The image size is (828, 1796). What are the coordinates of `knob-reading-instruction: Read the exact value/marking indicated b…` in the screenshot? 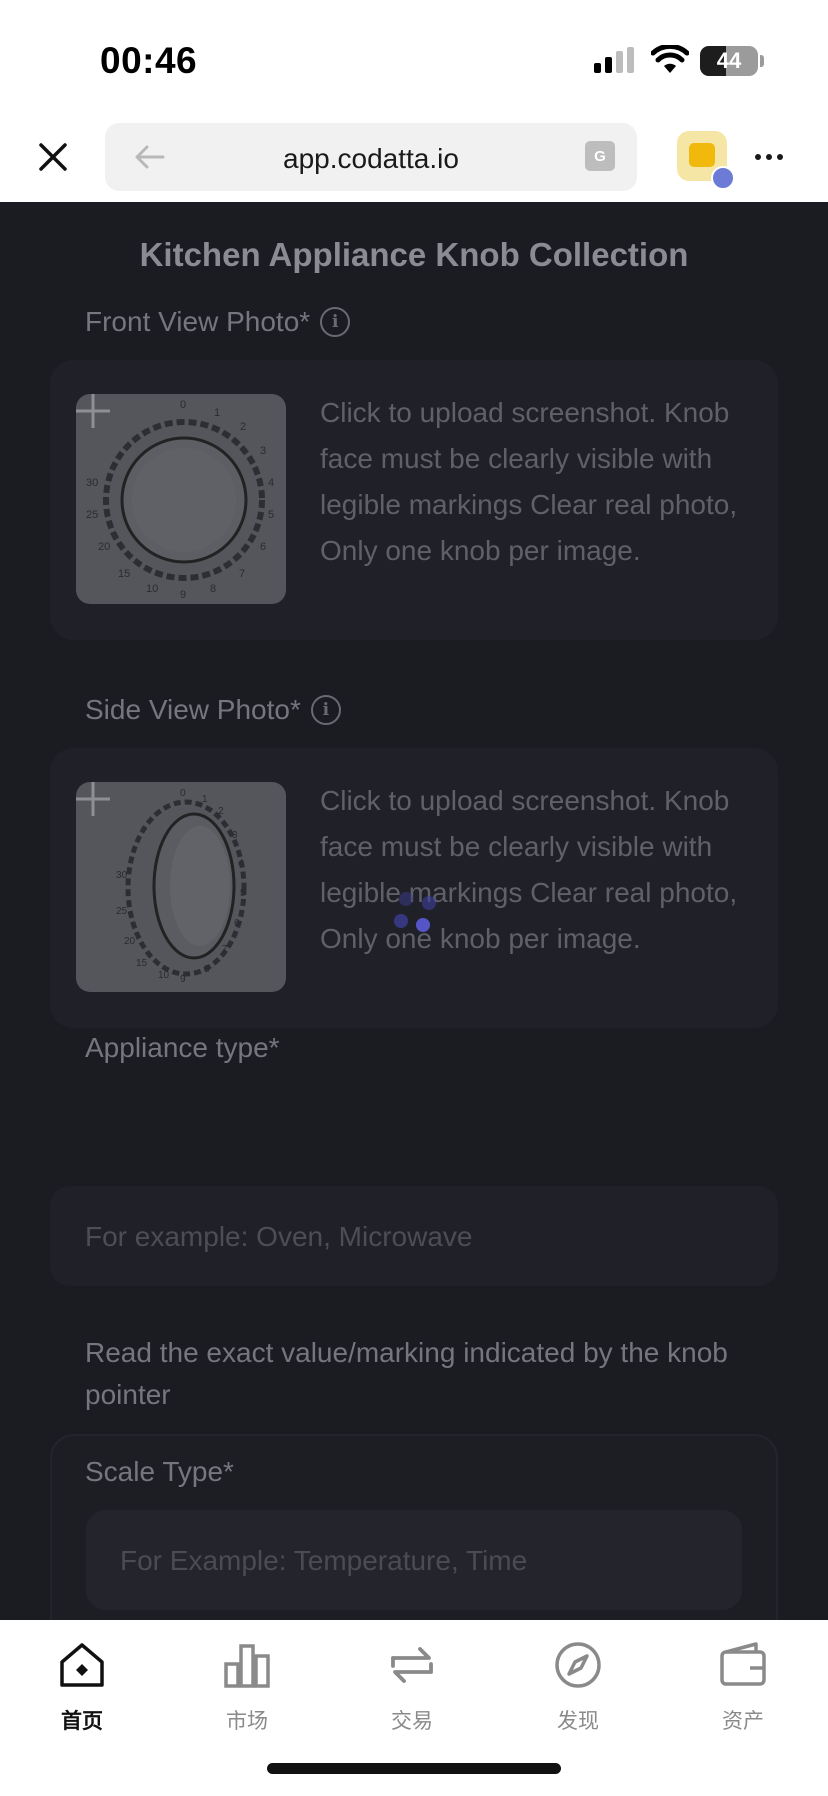 It's located at (406, 1373).